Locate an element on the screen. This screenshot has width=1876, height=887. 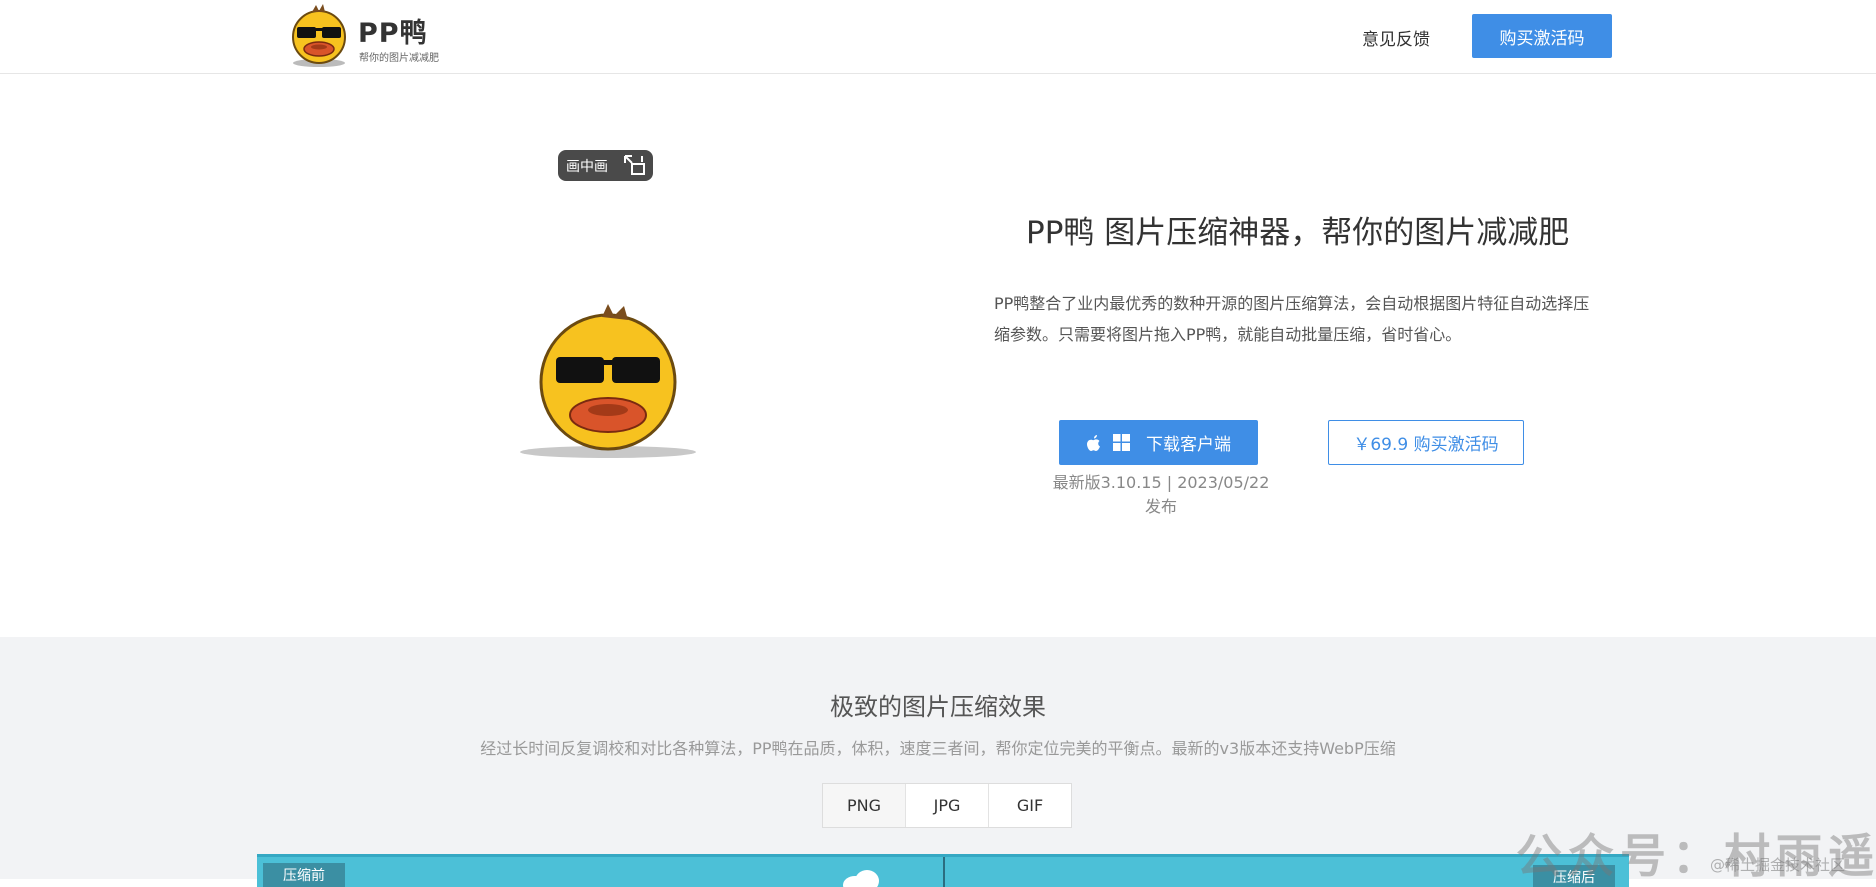
buy-activation-button: 购买激活码 is located at coordinates (1542, 36).